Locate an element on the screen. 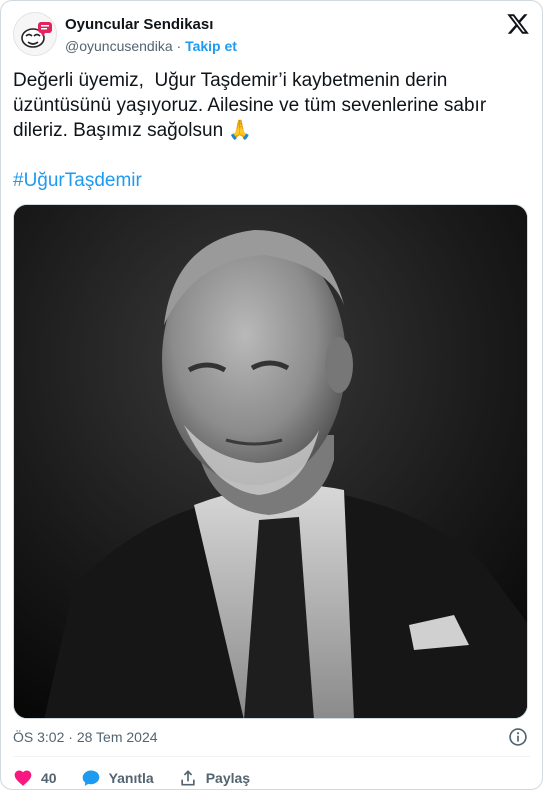 The width and height of the screenshot is (543, 790). tweet-actions: 40 Yanıtla Paylaş is located at coordinates (143, 777).